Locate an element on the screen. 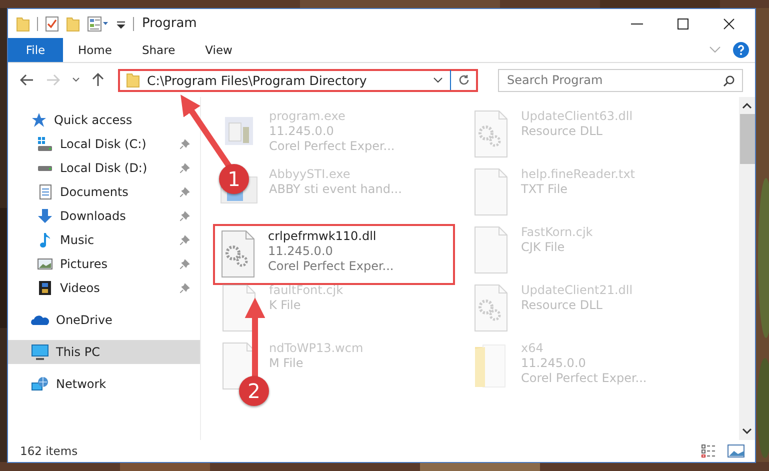  pictures-icon is located at coordinates (45, 264).